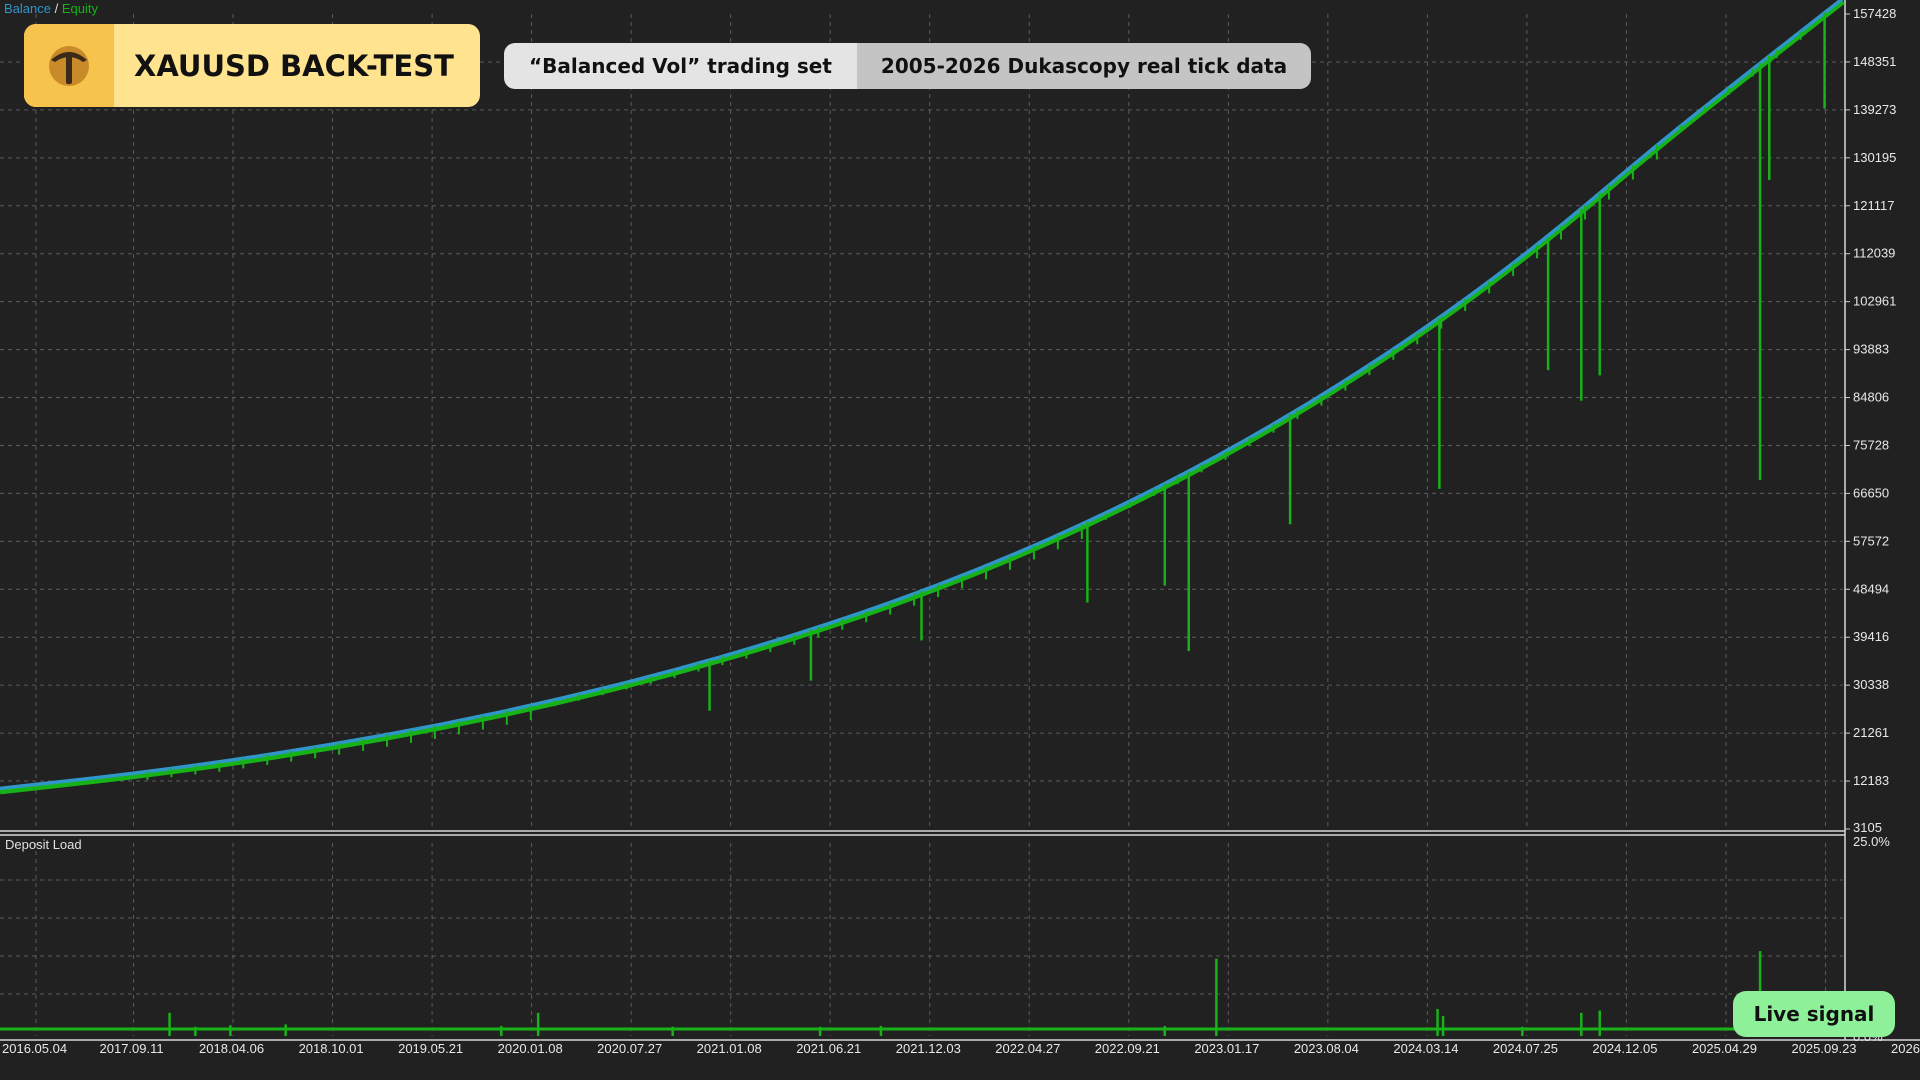  I want to click on y-tick-label: 12183, so click(1871, 780).